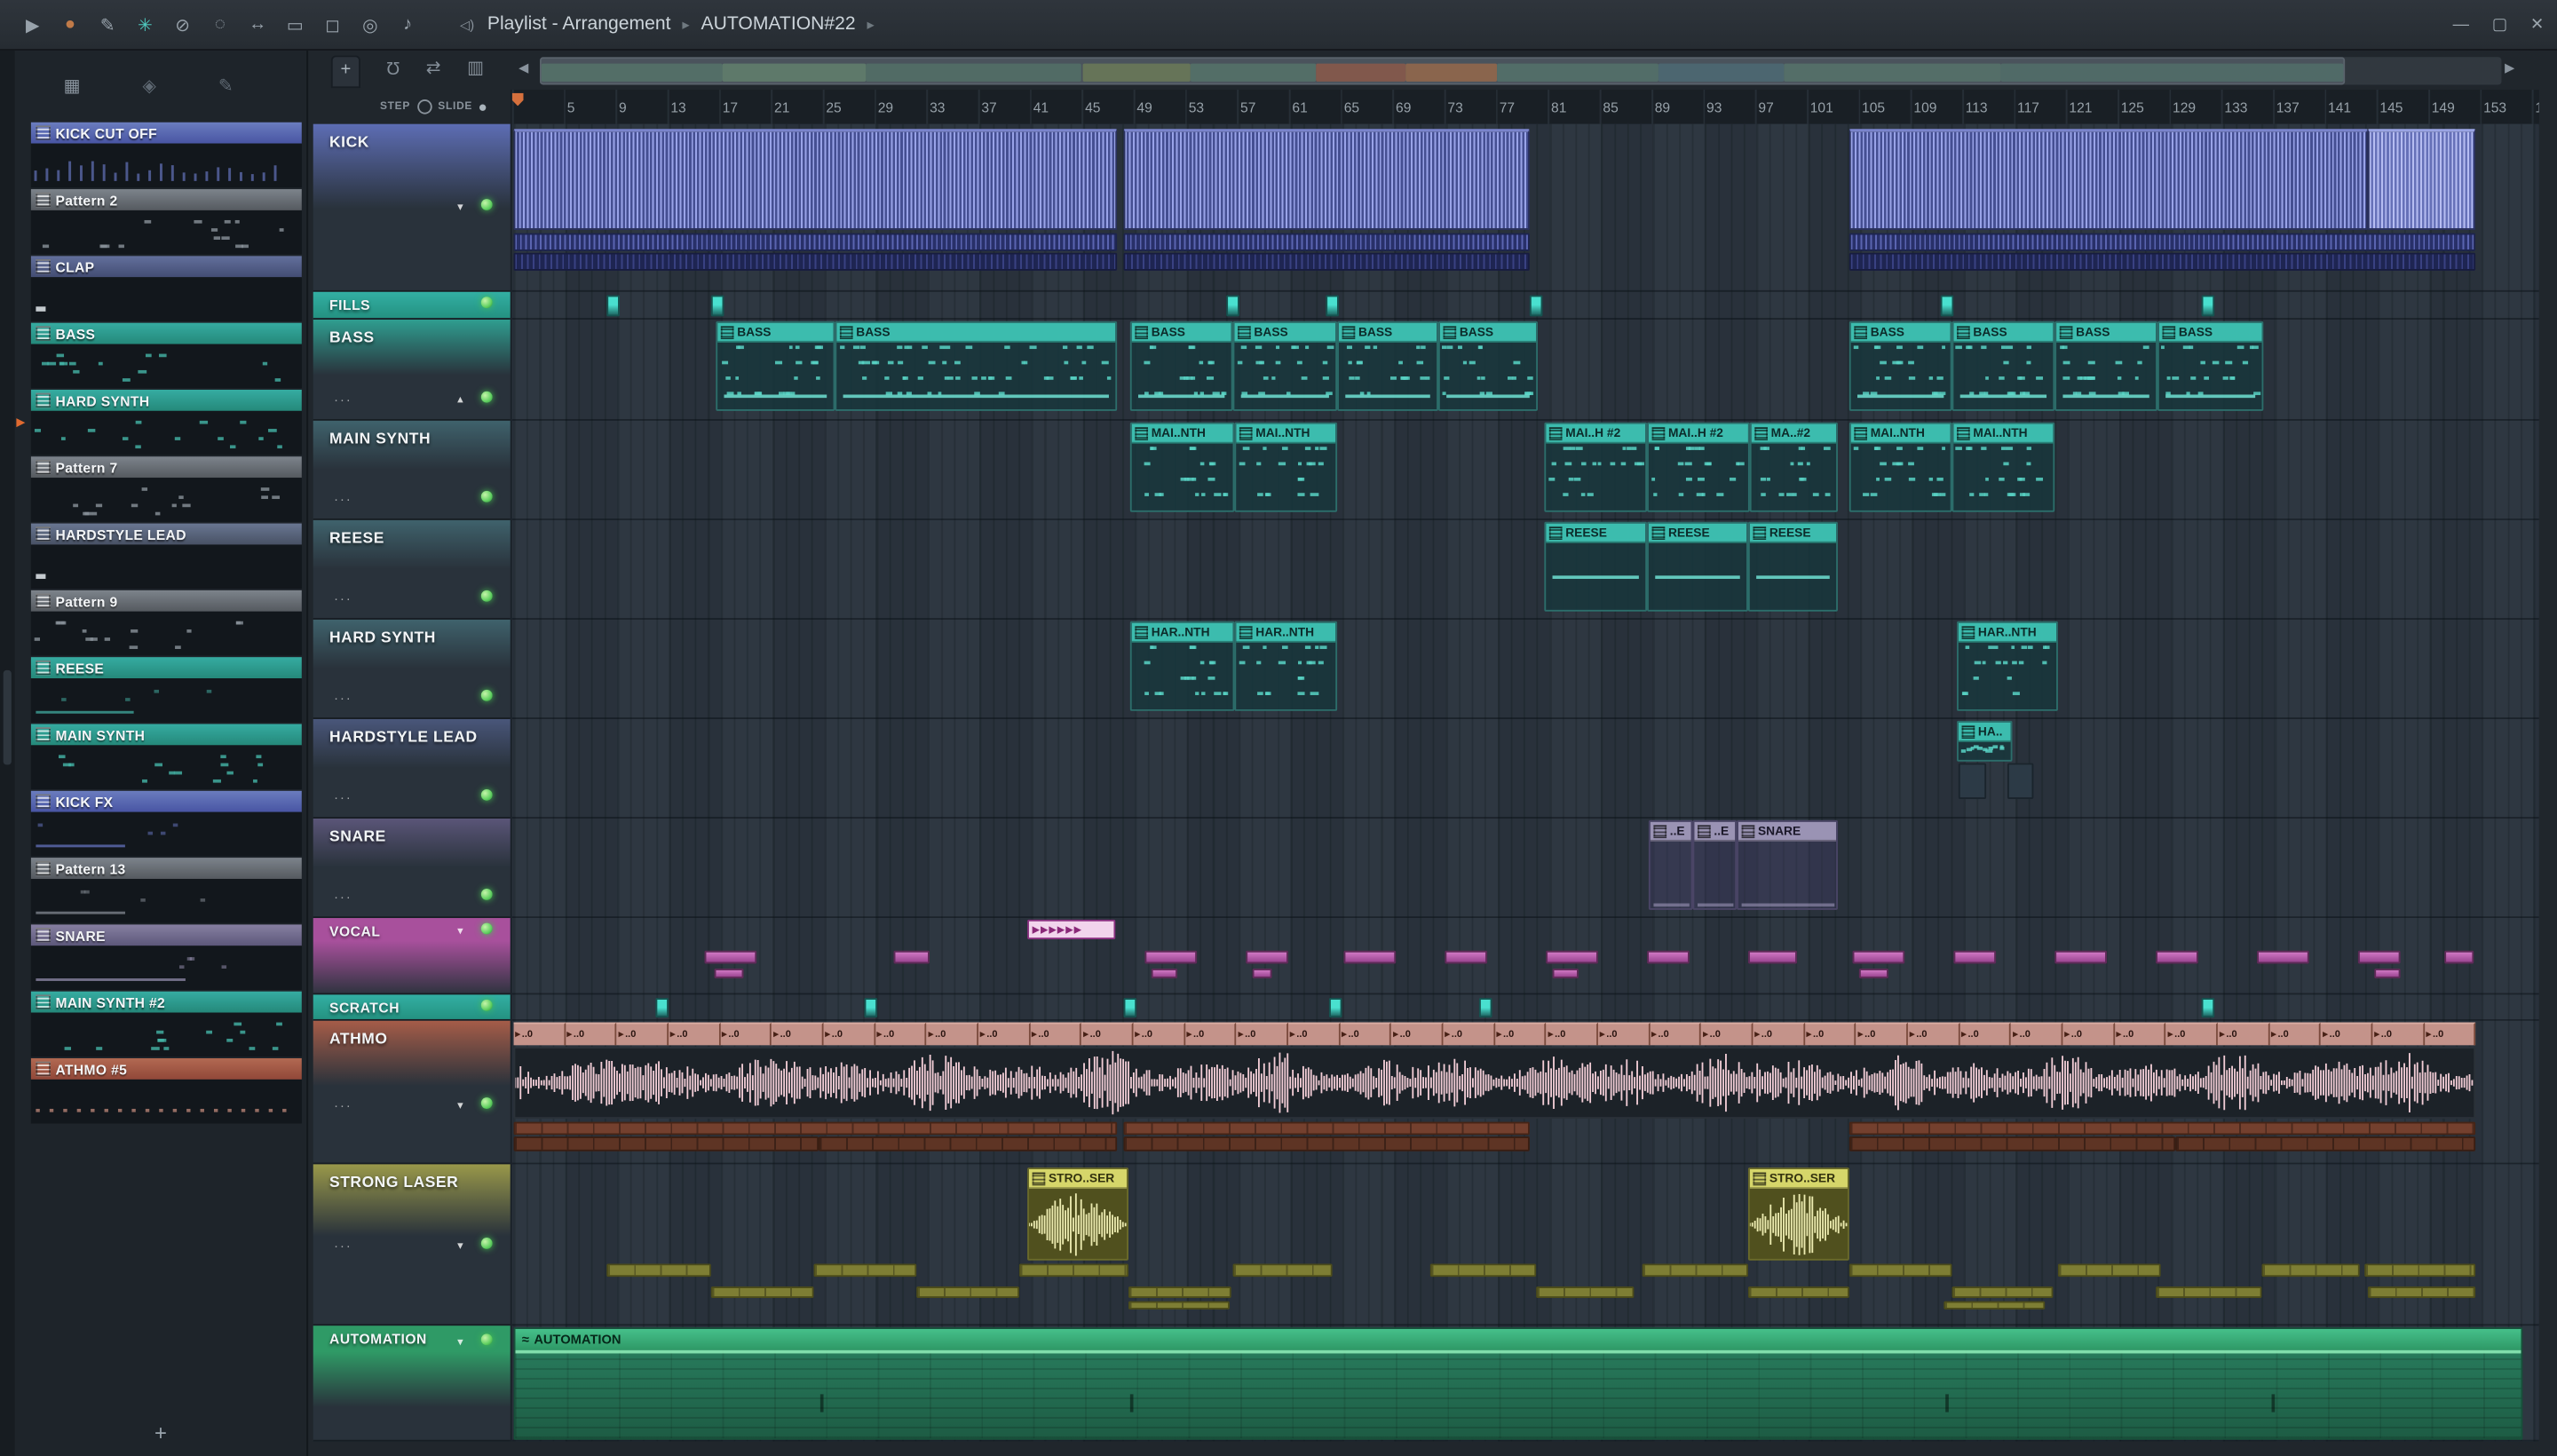 This screenshot has width=2557, height=1456. I want to click on clip-athmo-audio, so click(1494, 1083).